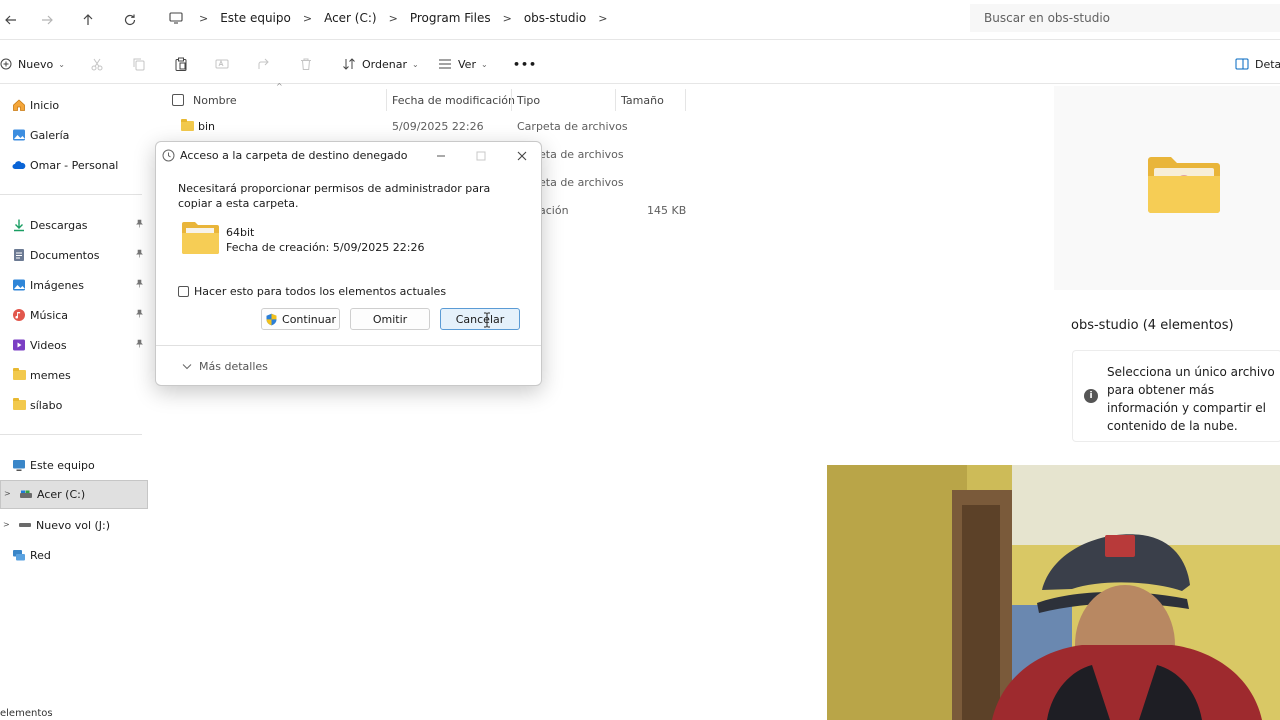 This screenshot has height=720, width=1280. Describe the element at coordinates (97, 64) in the screenshot. I see `cut-button` at that location.